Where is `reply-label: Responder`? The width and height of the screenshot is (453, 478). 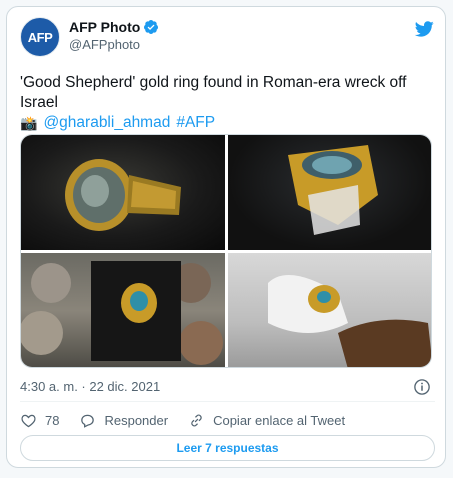 reply-label: Responder is located at coordinates (136, 420).